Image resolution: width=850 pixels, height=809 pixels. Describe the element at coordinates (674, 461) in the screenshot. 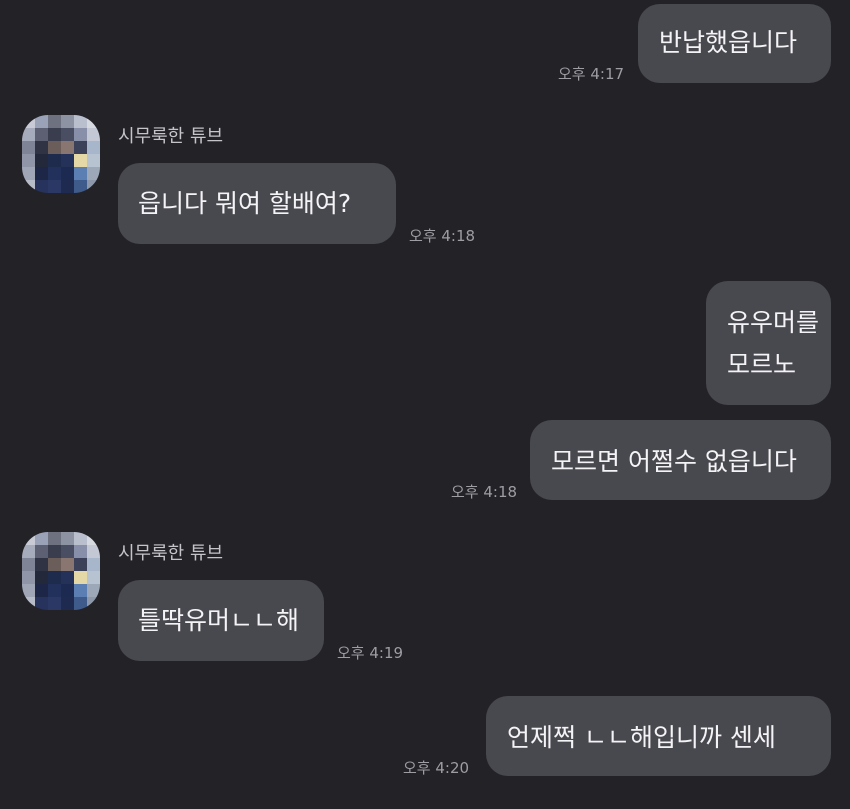

I see `message-text: 모르면 어쩔수 없읍니다` at that location.